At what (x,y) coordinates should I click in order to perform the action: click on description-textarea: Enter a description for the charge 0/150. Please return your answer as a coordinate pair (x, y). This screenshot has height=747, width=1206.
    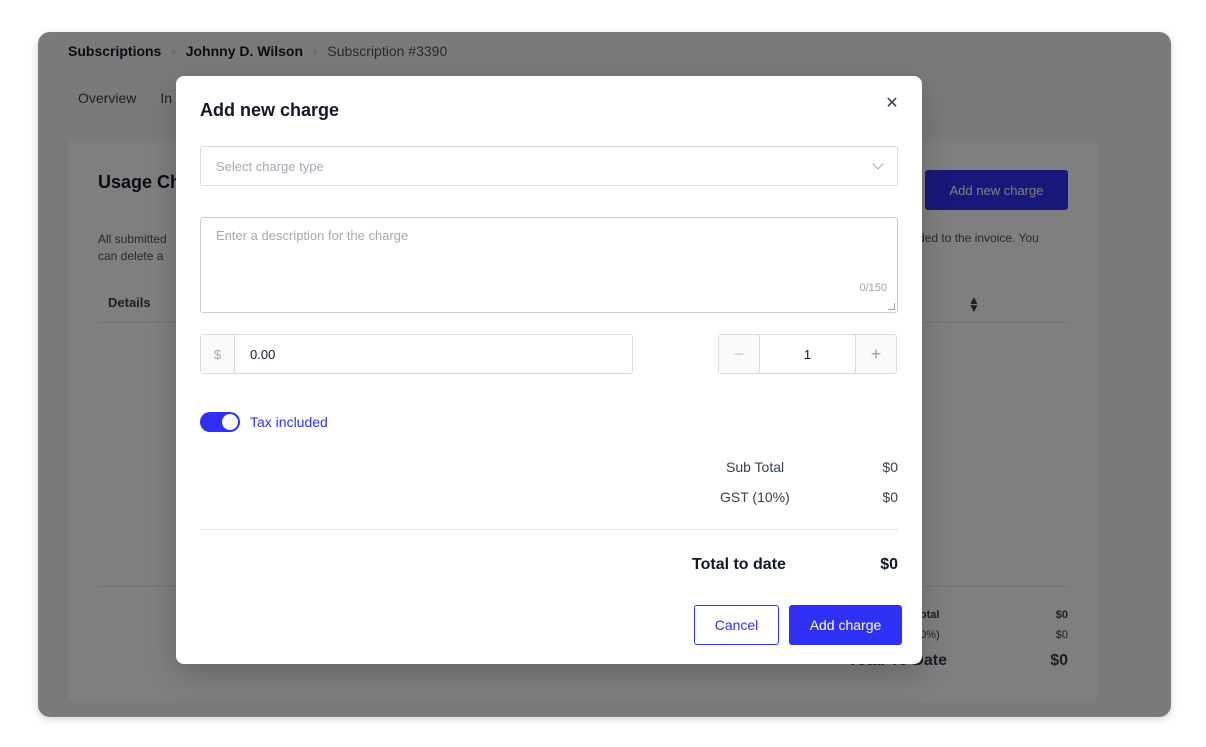
    Looking at the image, I should click on (549, 265).